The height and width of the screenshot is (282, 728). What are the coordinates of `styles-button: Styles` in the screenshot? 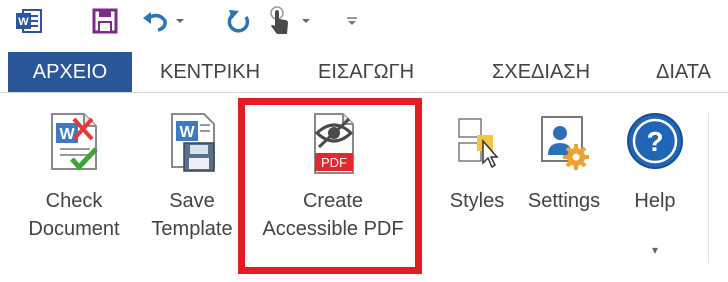 It's located at (477, 173).